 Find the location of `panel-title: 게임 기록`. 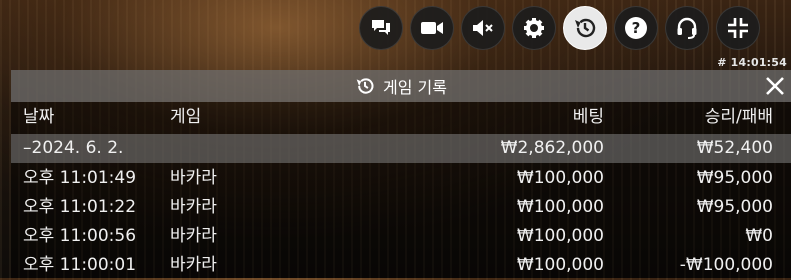

panel-title: 게임 기록 is located at coordinates (401, 86).